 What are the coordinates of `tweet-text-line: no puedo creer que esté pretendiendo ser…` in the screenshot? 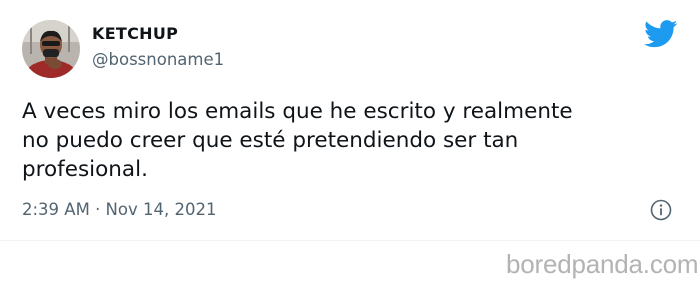 It's located at (270, 140).